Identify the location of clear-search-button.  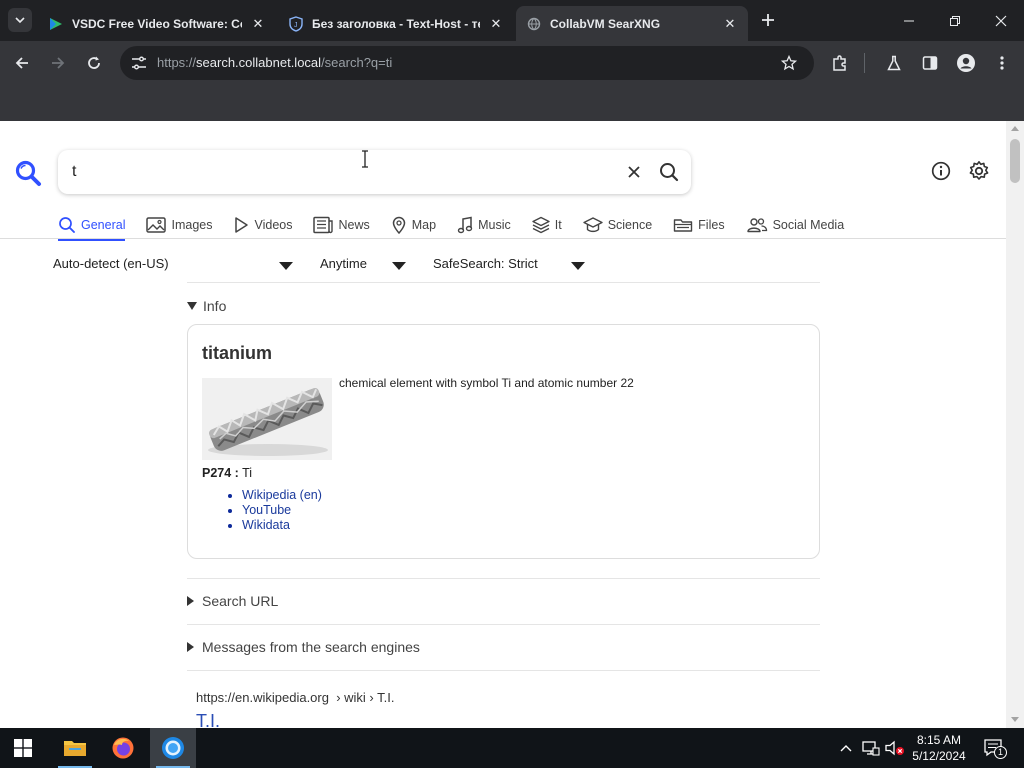
(634, 172).